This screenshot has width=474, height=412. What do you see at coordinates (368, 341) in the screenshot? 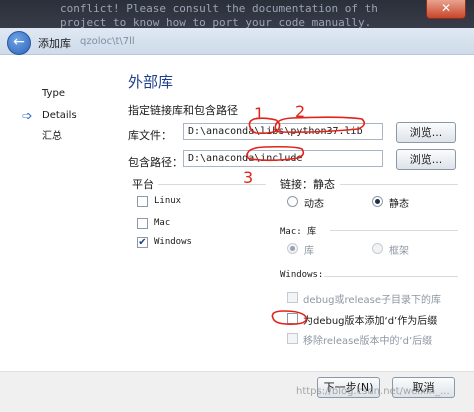
I see `remove-release-suffix-label: 移除release版本中的‘d’后缀` at bounding box center [368, 341].